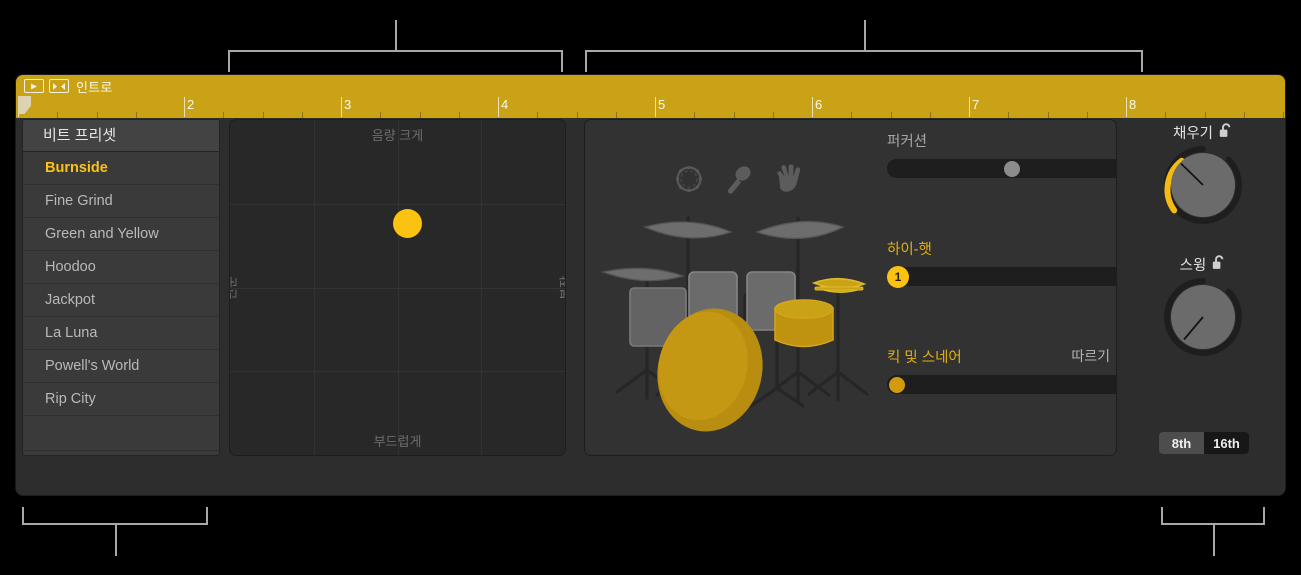  I want to click on swing-knob, so click(1203, 317).